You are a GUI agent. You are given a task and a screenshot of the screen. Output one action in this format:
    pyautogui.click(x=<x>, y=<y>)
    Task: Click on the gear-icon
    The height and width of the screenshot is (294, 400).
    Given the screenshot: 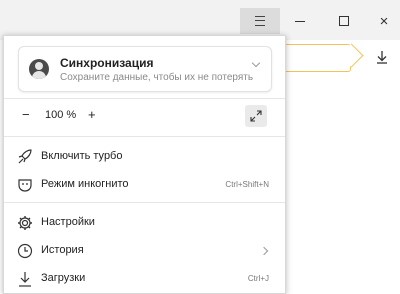 What is the action you would take?
    pyautogui.click(x=25, y=223)
    